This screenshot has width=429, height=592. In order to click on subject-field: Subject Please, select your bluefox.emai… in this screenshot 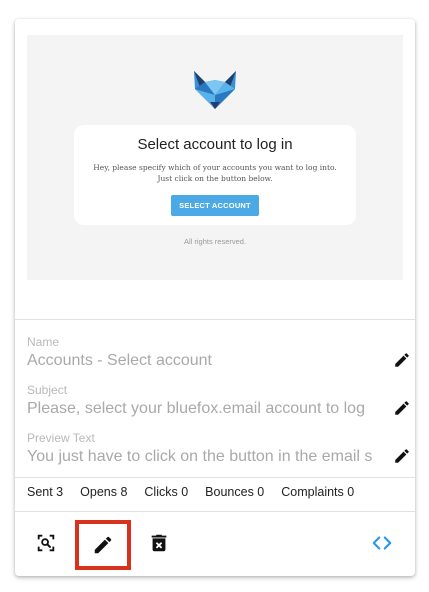, I will do `click(215, 401)`.